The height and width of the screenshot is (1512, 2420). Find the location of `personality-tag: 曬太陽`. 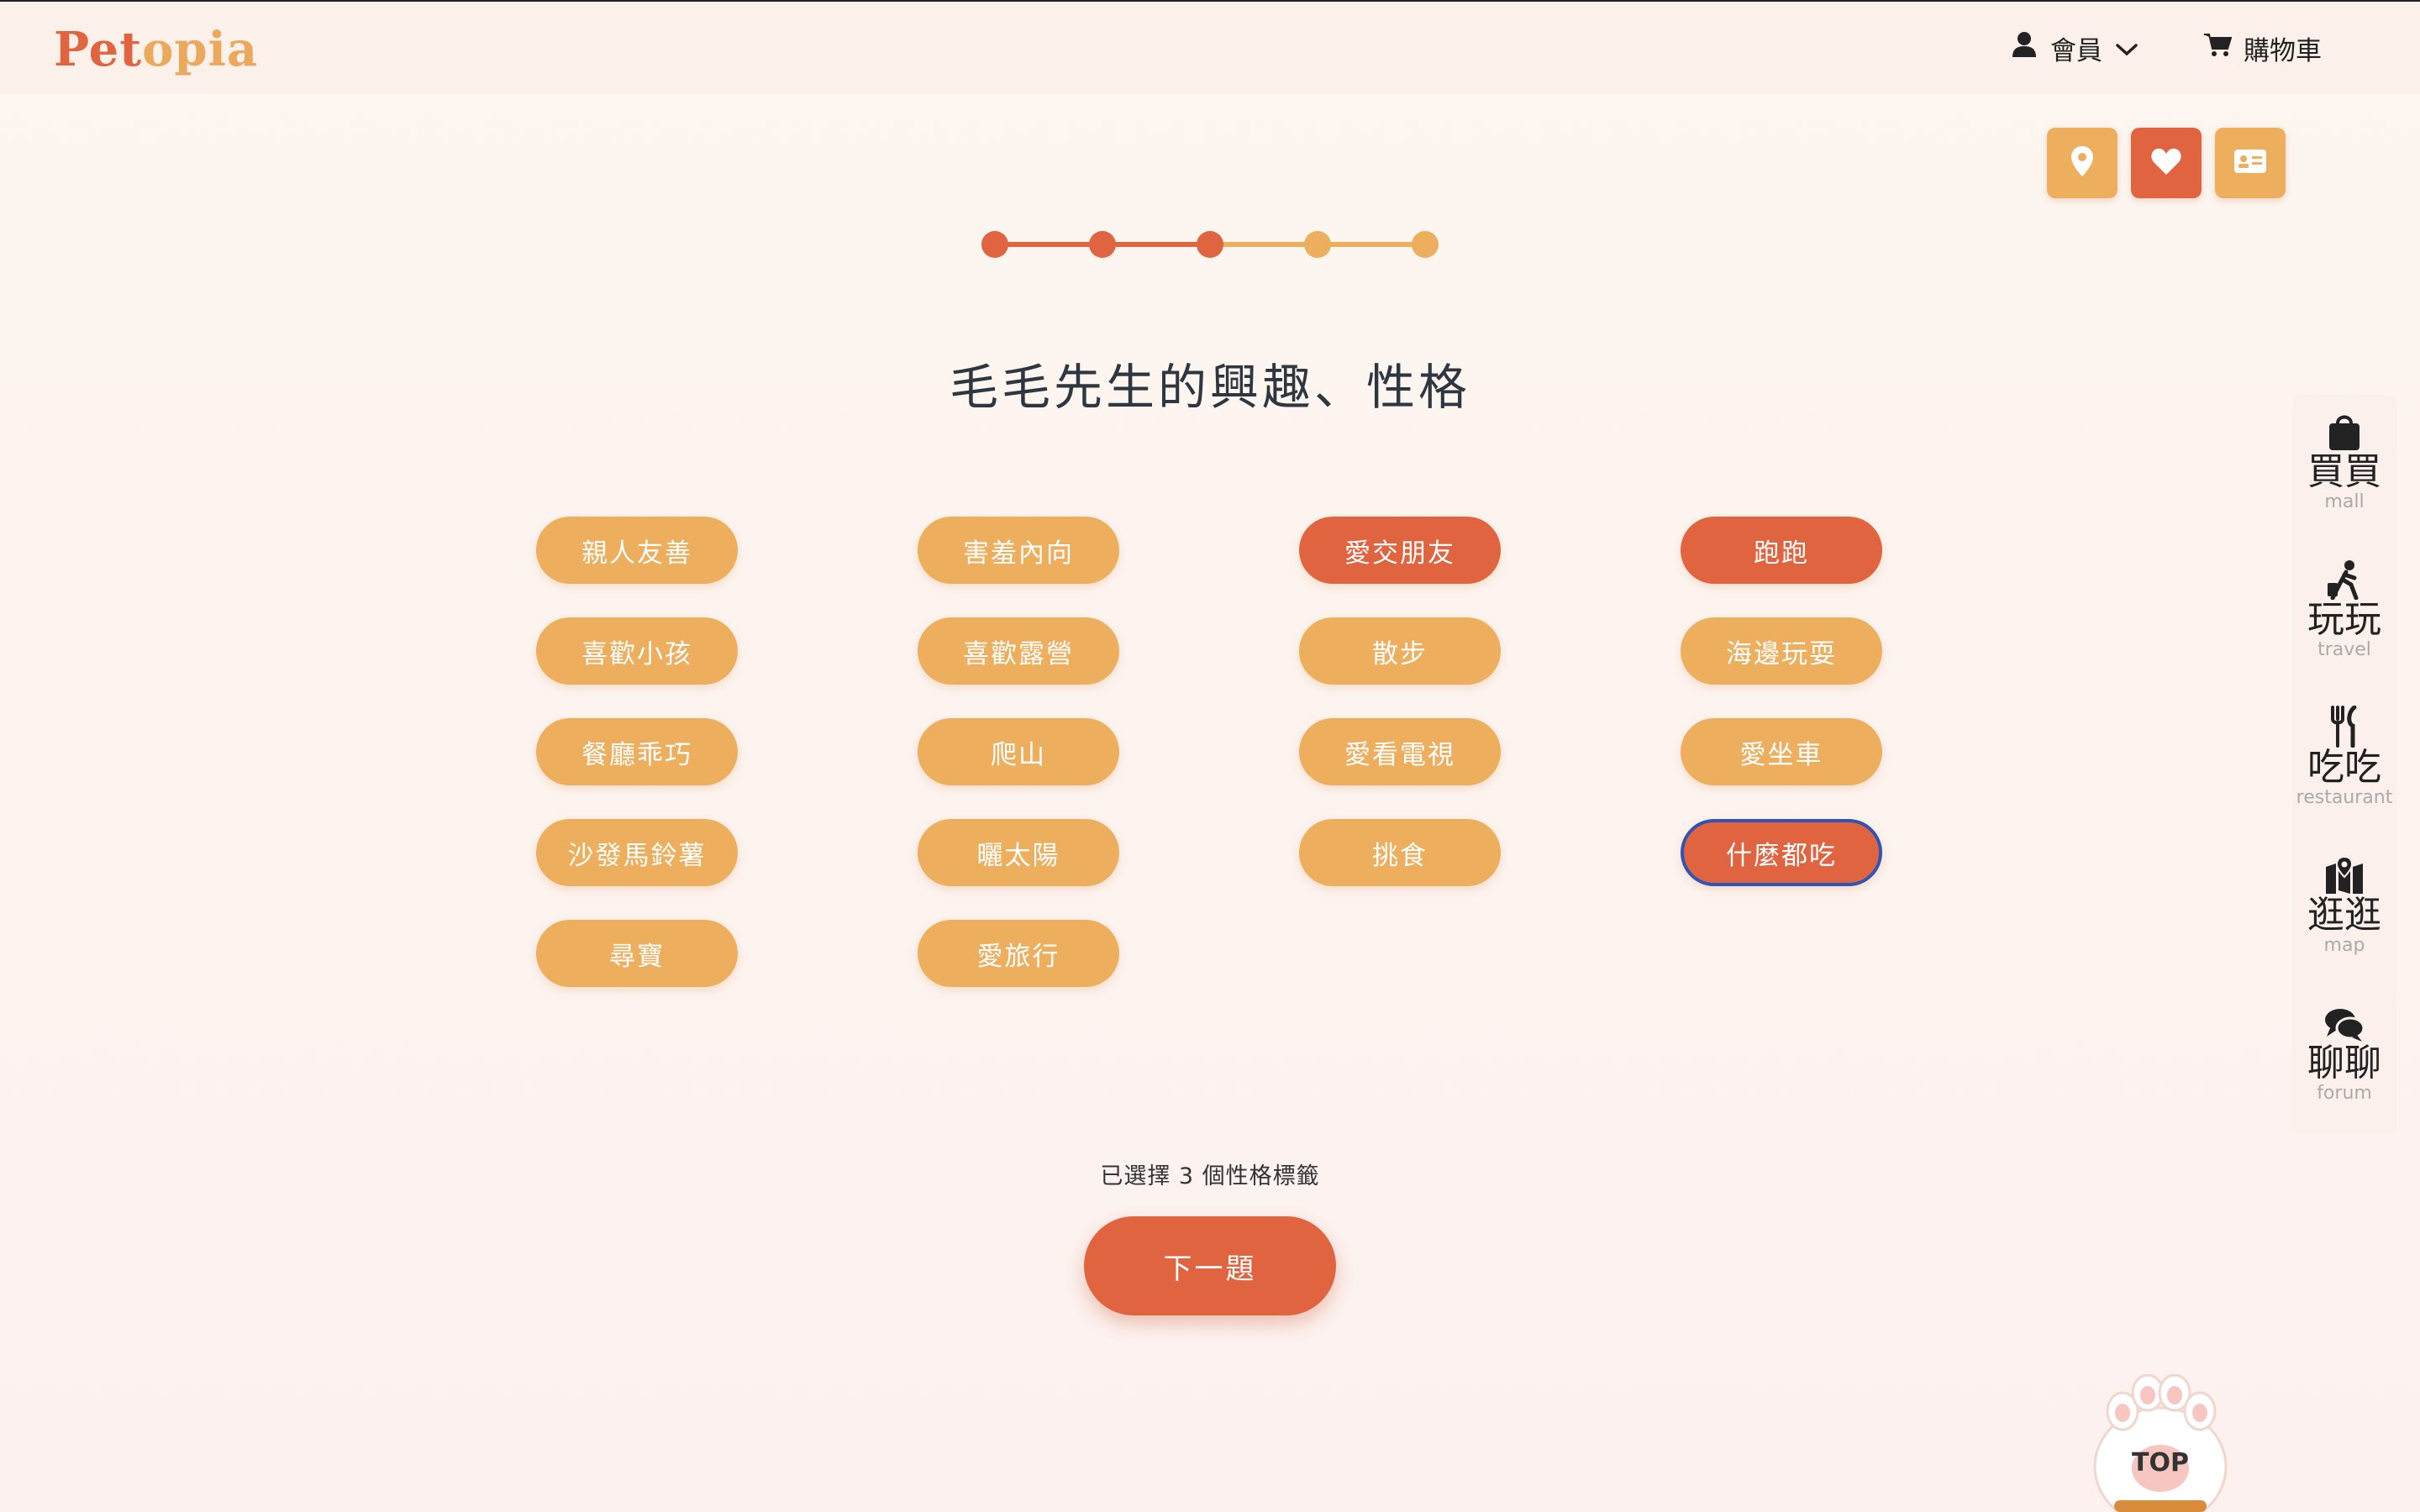

personality-tag: 曬太陽 is located at coordinates (1019, 852).